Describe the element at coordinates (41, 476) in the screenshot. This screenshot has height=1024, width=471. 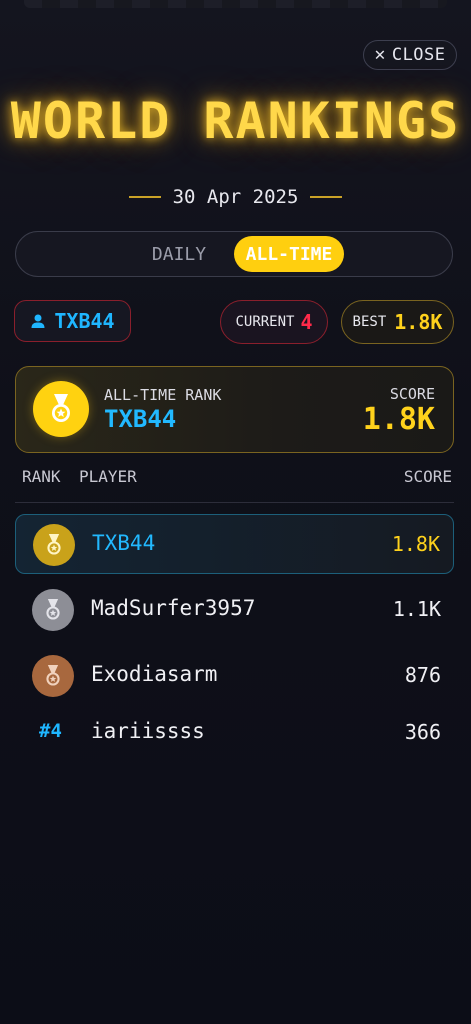
I see `column-header-rank: RANK` at that location.